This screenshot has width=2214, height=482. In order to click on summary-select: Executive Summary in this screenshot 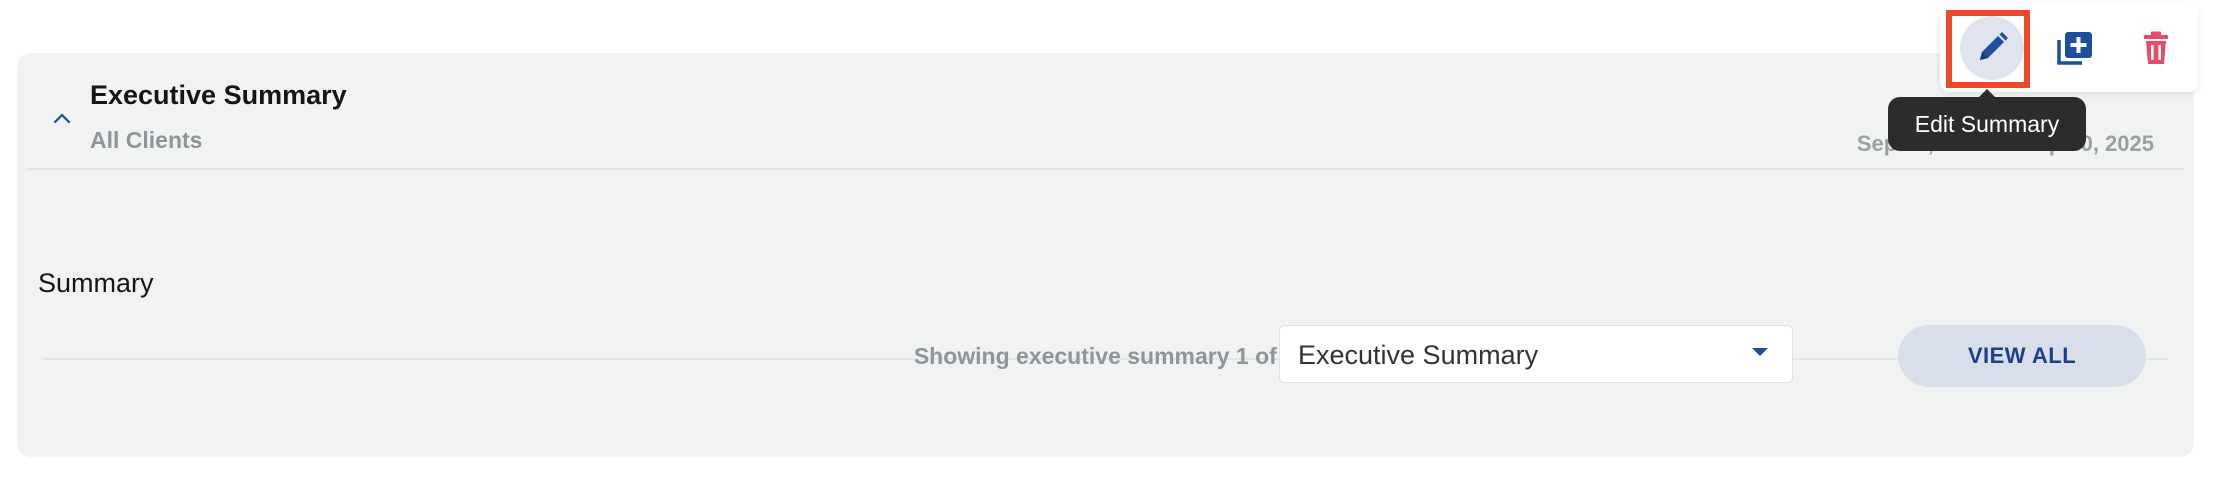, I will do `click(1536, 354)`.